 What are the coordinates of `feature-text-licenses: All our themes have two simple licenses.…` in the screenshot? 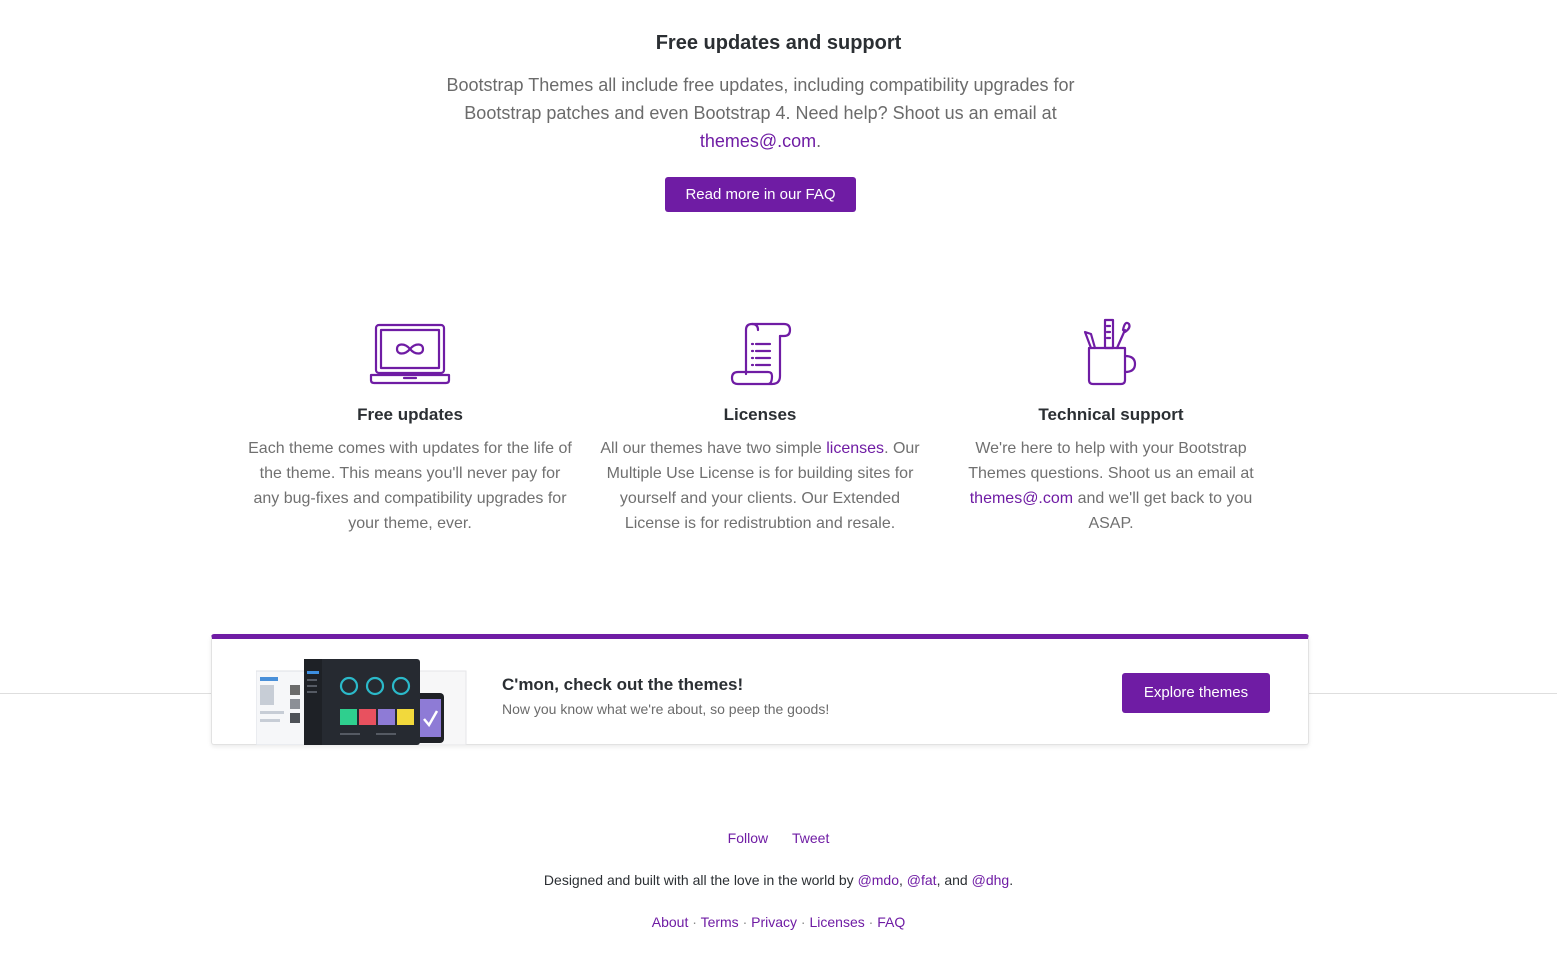 It's located at (760, 486).